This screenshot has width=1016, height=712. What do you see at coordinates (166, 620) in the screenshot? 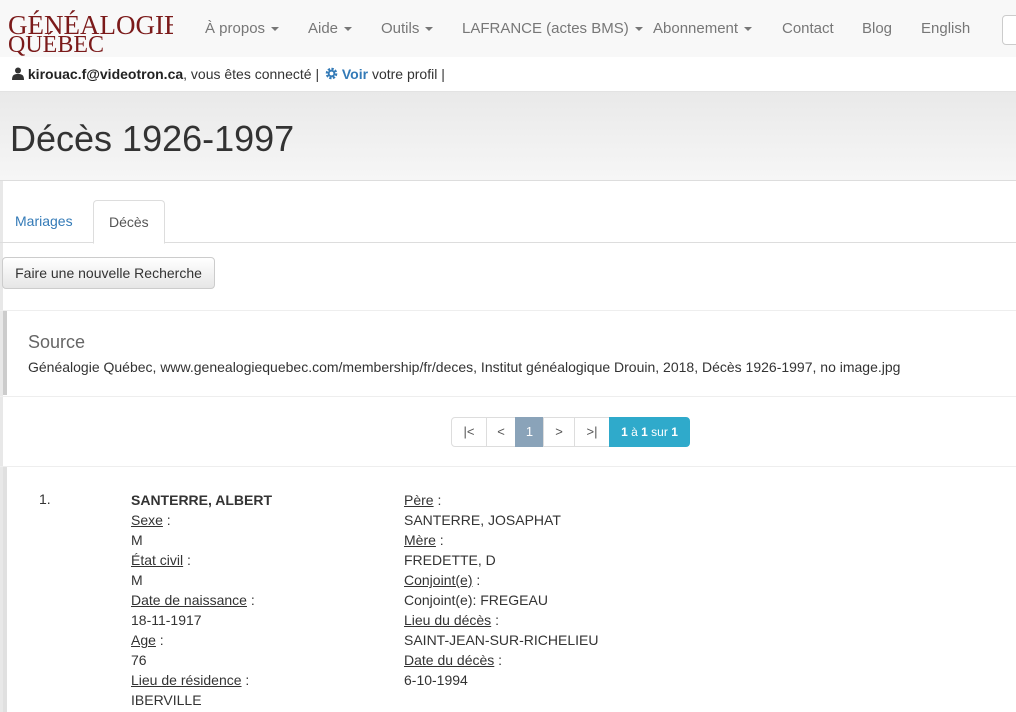
I see `naissance-value: 18-11-1917` at bounding box center [166, 620].